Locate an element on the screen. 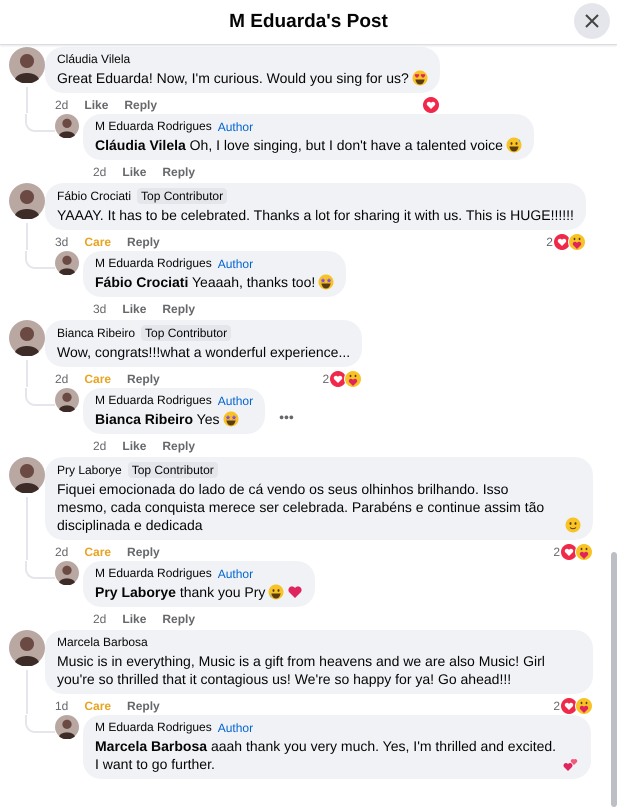 The width and height of the screenshot is (617, 807). scrollbar-thumb is located at coordinates (614, 679).